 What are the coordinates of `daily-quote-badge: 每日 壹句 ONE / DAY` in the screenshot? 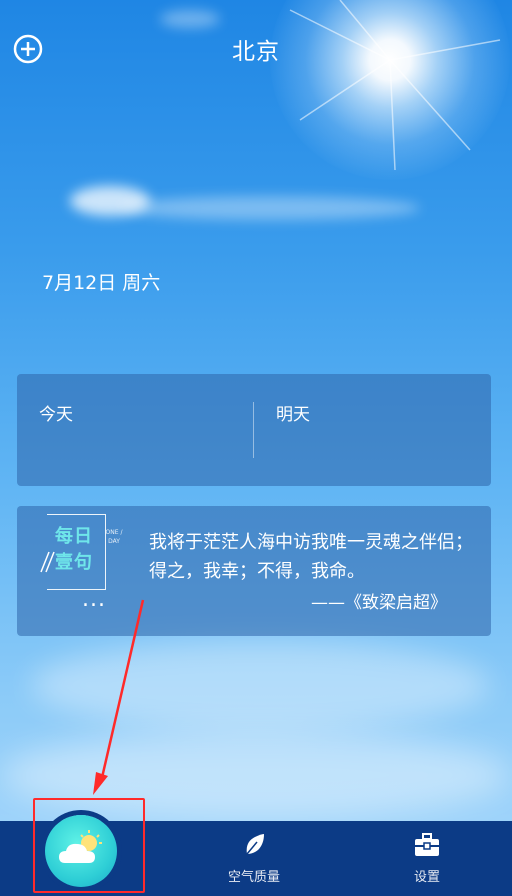 It's located at (81, 552).